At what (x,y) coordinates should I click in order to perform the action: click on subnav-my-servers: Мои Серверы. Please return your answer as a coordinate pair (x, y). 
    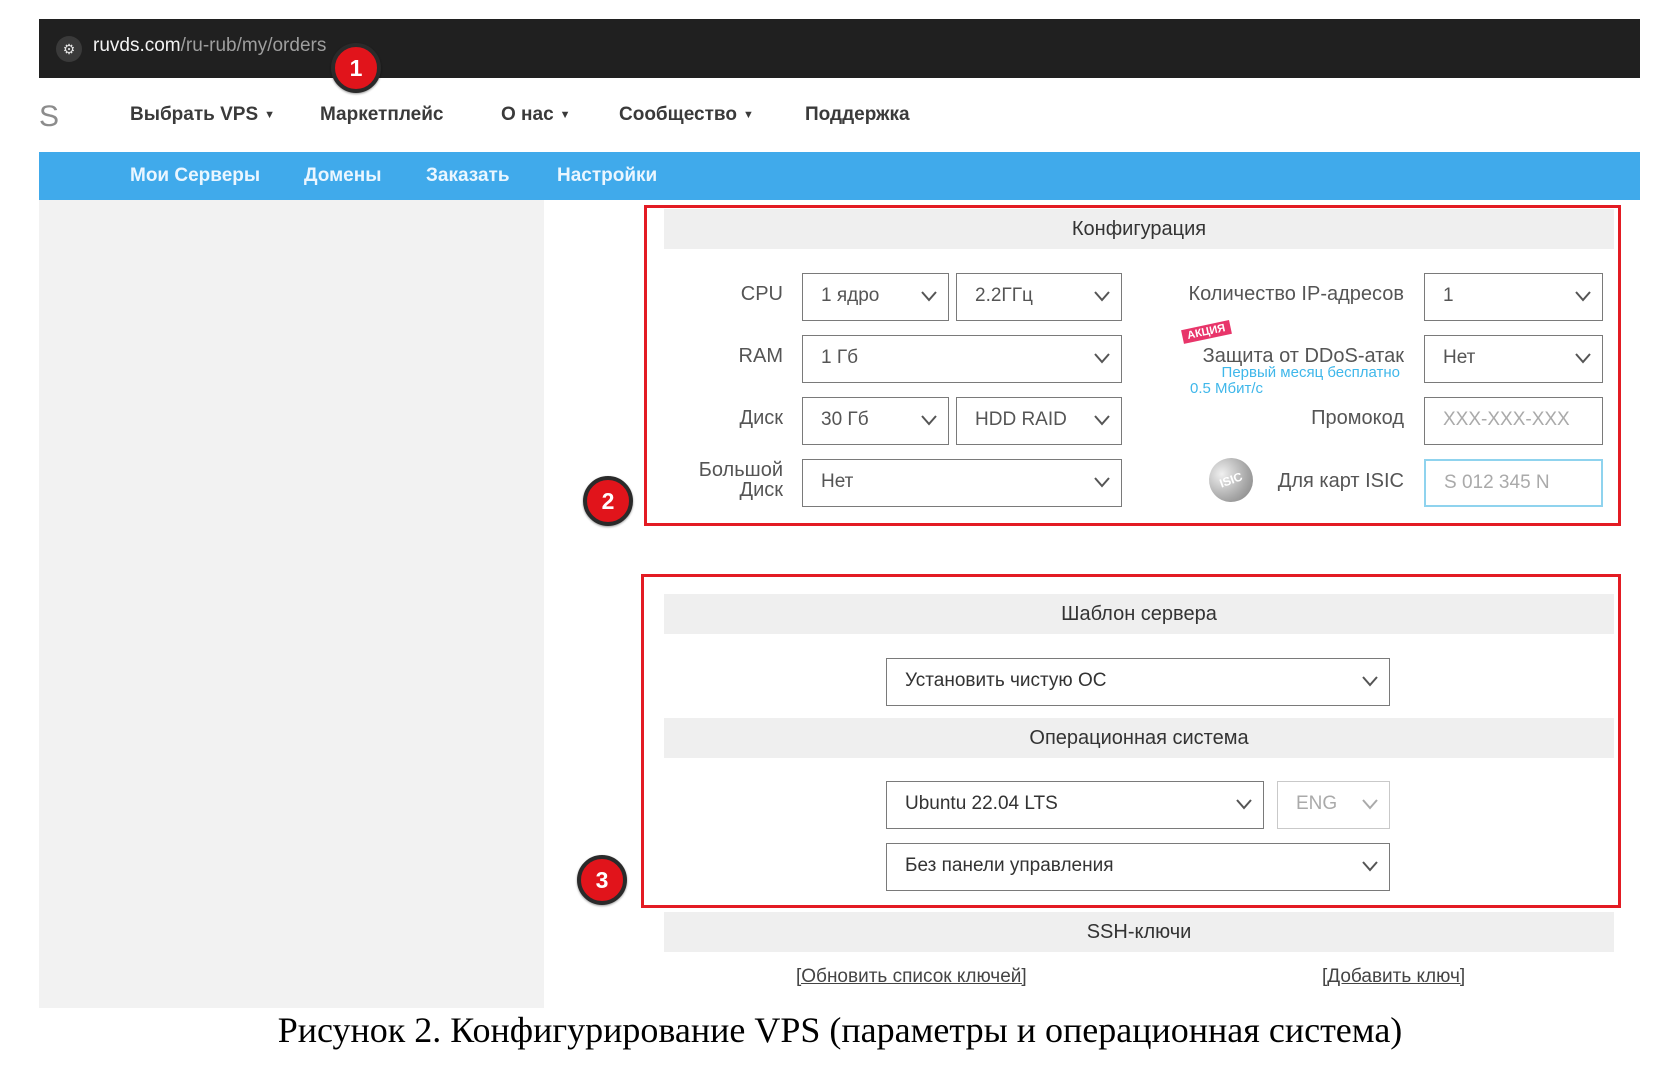
    Looking at the image, I should click on (195, 176).